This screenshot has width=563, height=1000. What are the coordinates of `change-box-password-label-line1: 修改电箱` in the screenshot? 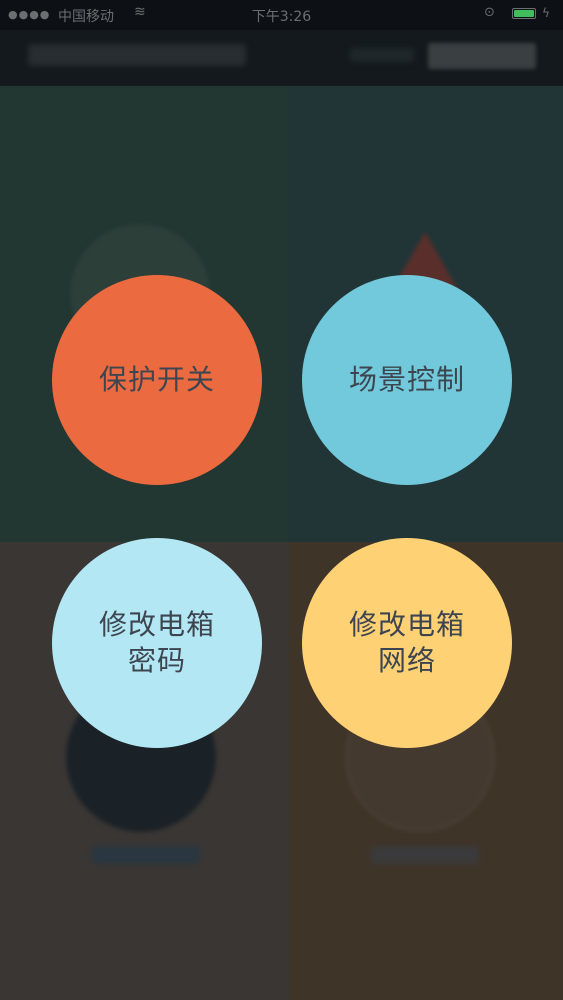 It's located at (156, 624).